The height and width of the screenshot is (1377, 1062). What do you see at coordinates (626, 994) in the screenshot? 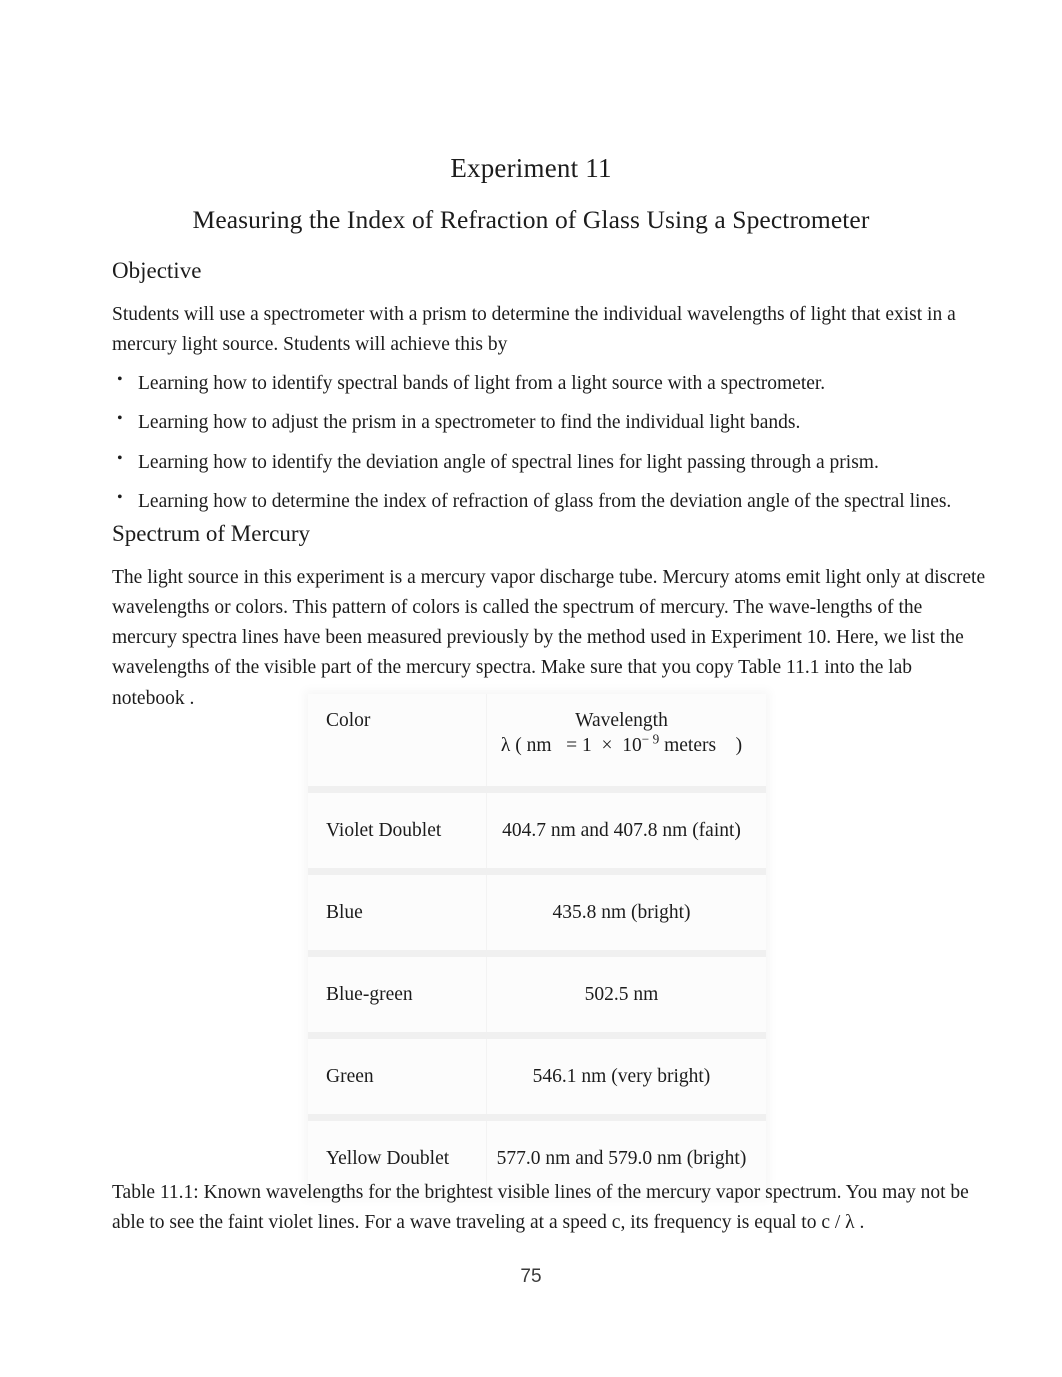
I see `row-wavelength-value: 502.5 nm` at bounding box center [626, 994].